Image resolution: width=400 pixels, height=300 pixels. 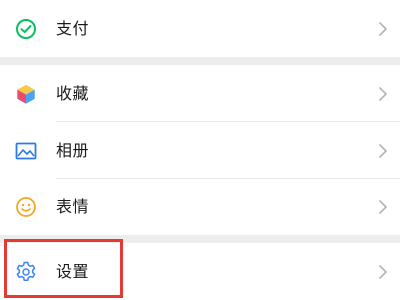 What do you see at coordinates (26, 94) in the screenshot?
I see `favorites-cube-icon` at bounding box center [26, 94].